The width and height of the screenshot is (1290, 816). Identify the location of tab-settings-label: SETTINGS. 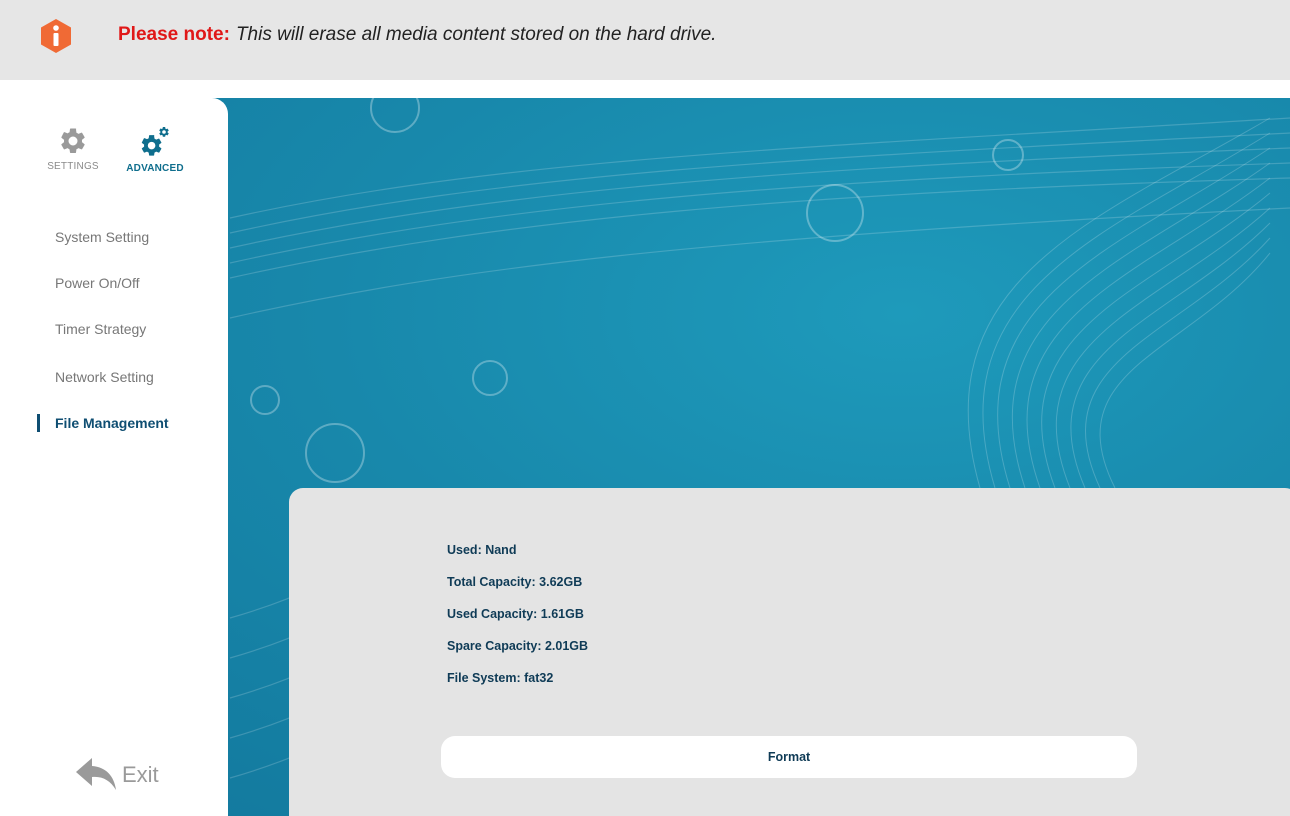
(73, 166).